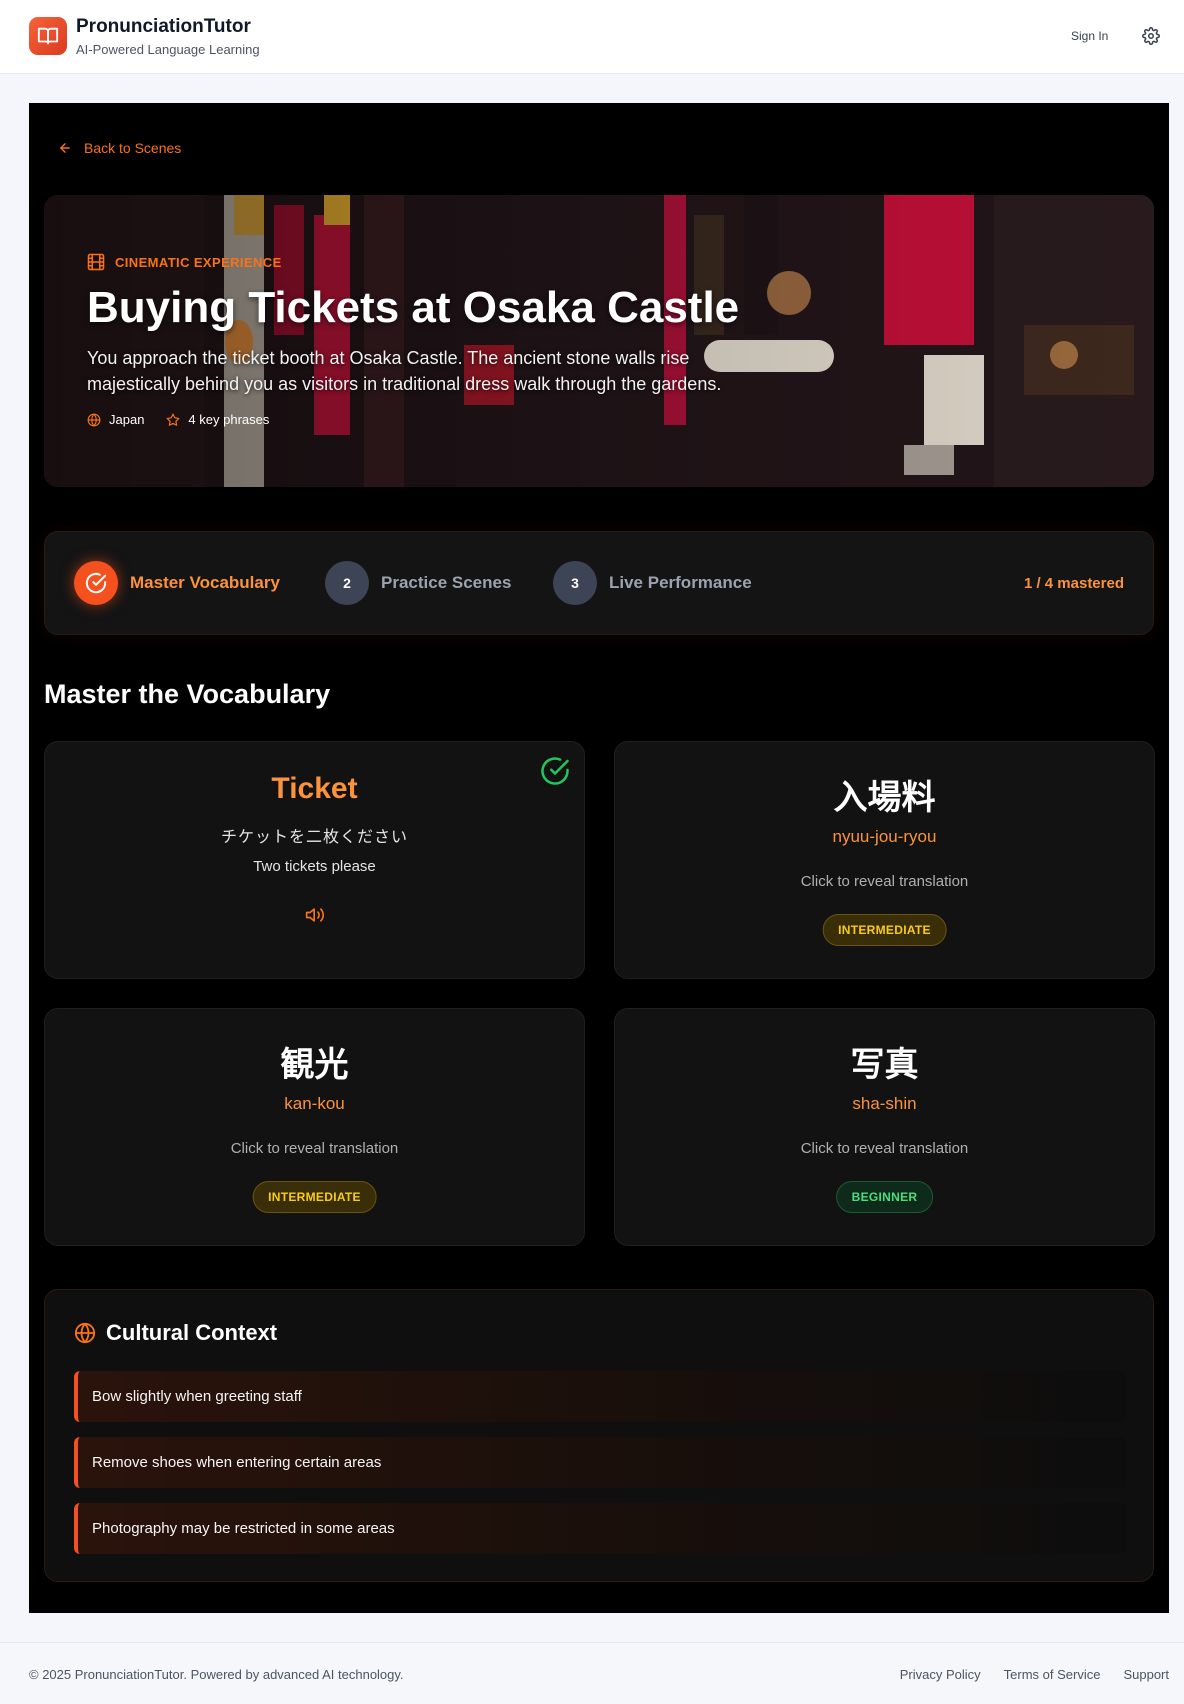 This screenshot has width=1184, height=1704. Describe the element at coordinates (1073, 583) in the screenshot. I see `mastered-count: 1 / 4 mastered` at that location.